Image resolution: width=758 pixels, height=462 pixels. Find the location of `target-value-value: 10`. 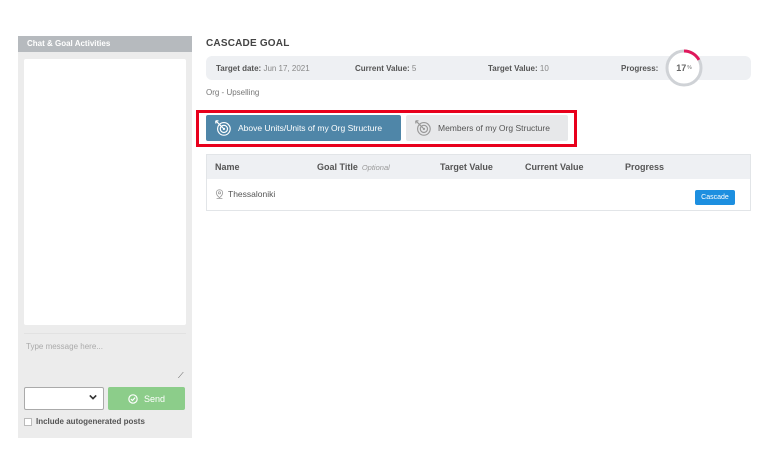

target-value-value: 10 is located at coordinates (544, 68).